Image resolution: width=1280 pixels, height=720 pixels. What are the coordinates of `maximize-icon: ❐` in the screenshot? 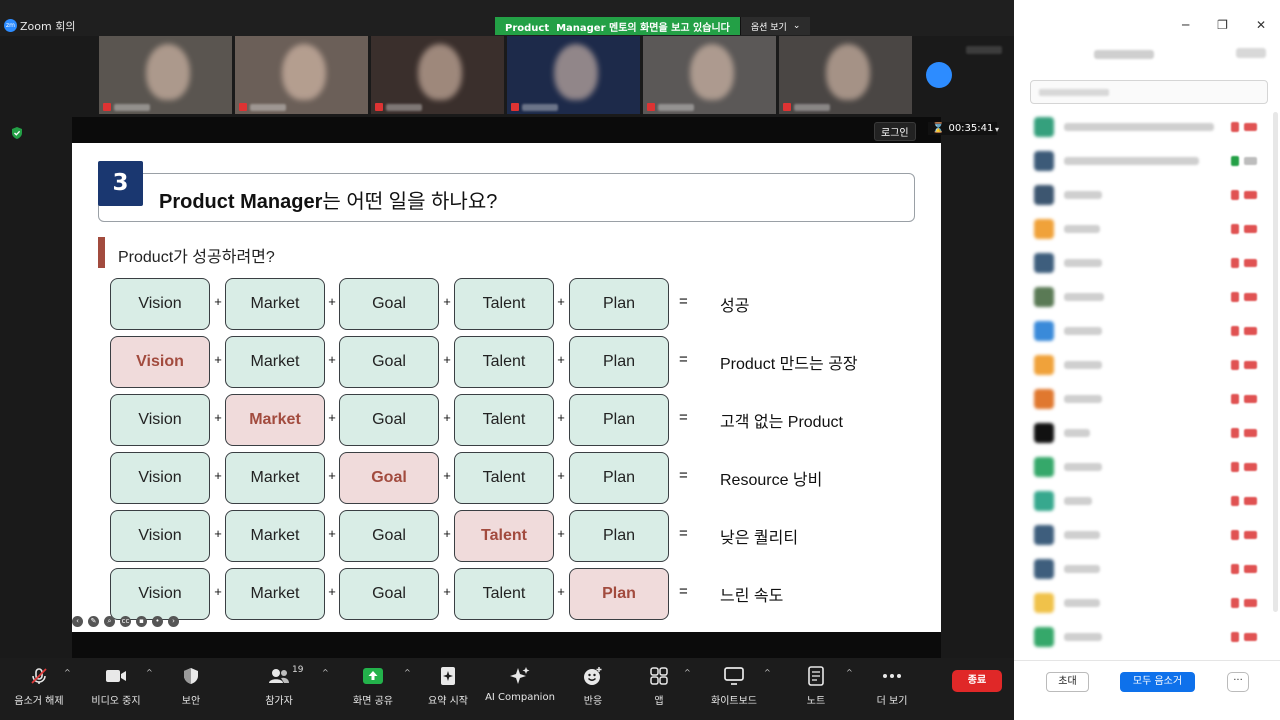 It's located at (1222, 25).